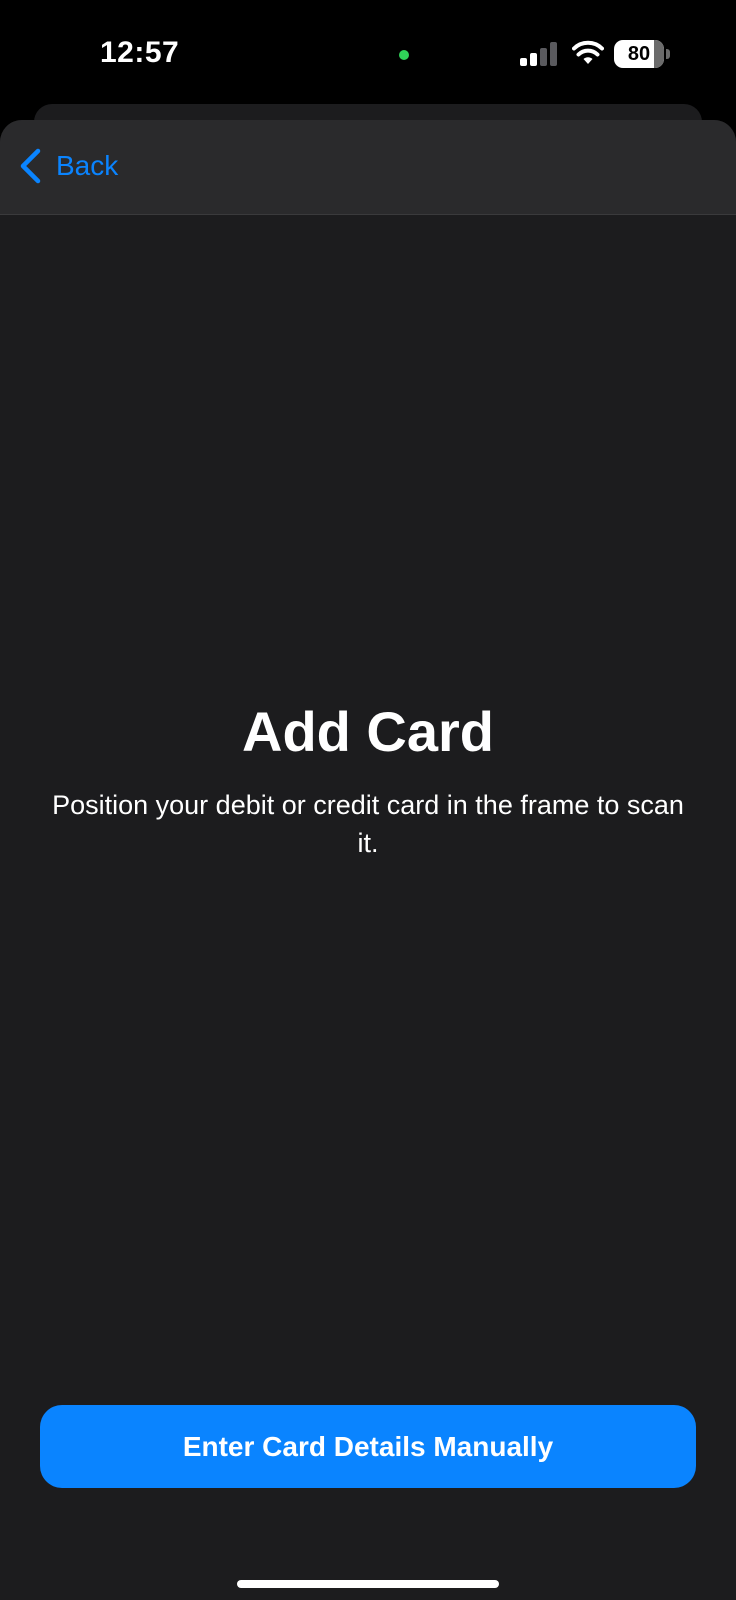 The height and width of the screenshot is (1600, 736). What do you see at coordinates (588, 52) in the screenshot?
I see `wifi-icon` at bounding box center [588, 52].